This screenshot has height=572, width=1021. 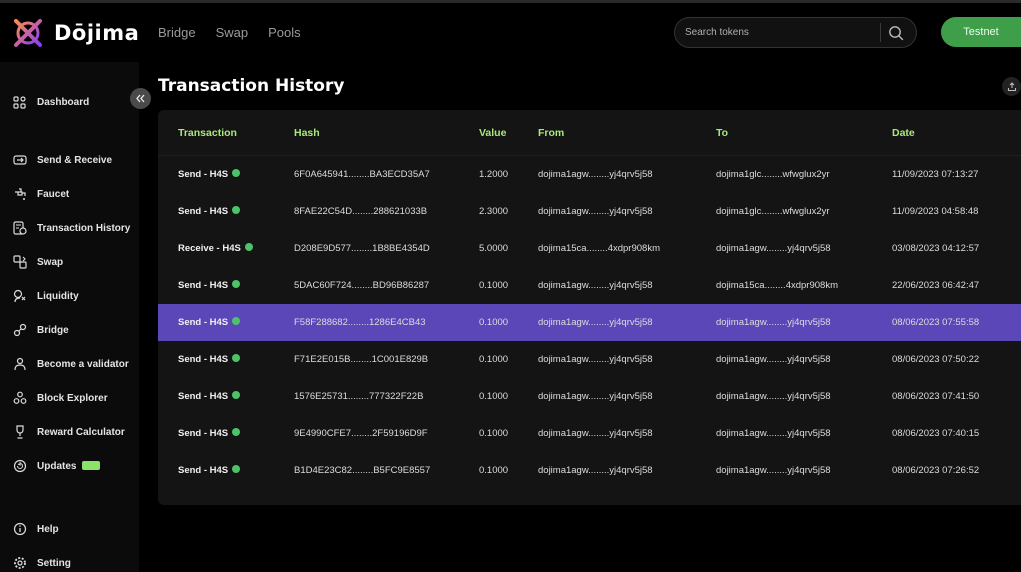 I want to click on cell-date-text: 11/09/2023 07:13:27, so click(x=935, y=174).